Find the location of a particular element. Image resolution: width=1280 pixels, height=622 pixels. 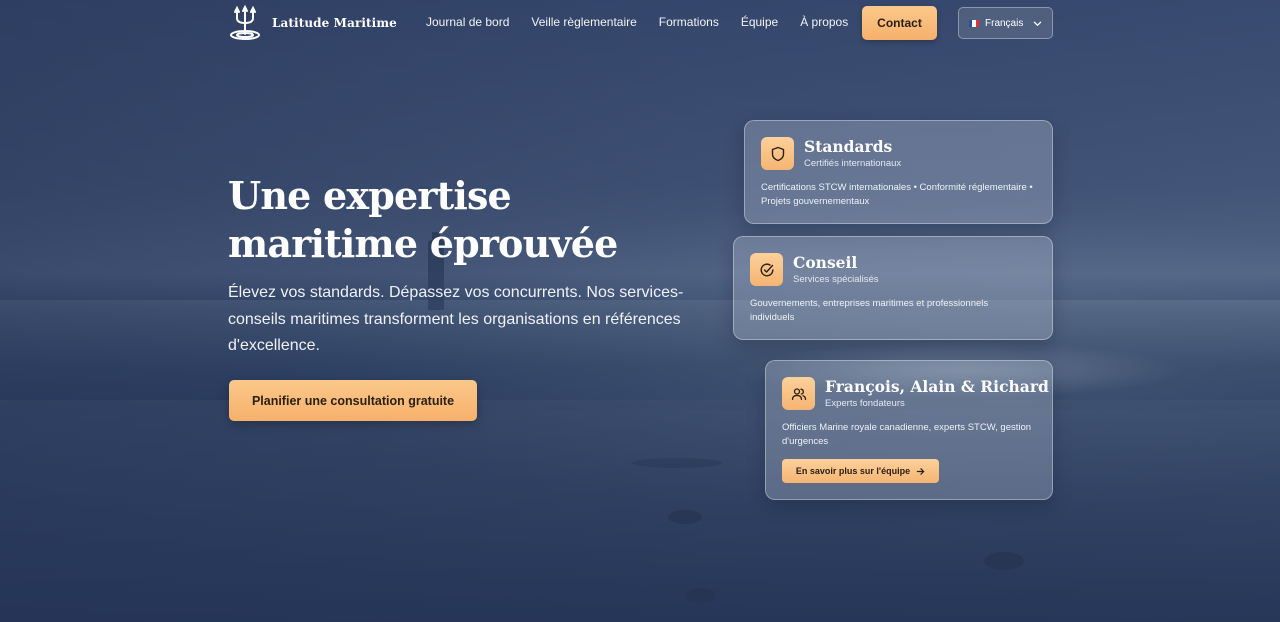

card-subtitle: Experts fondateurs is located at coordinates (865, 403).